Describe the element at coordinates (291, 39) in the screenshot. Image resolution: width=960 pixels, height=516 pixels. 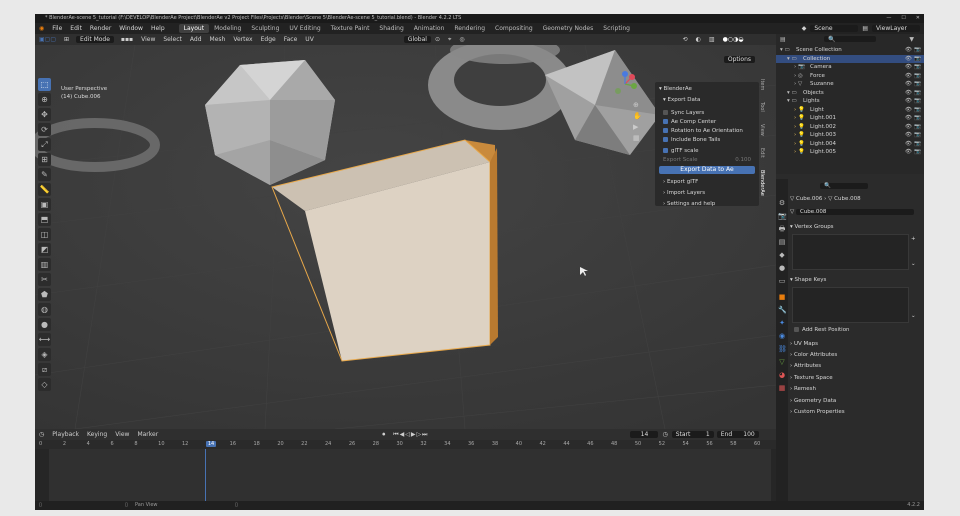
I see `vp-menu-face: Face` at that location.